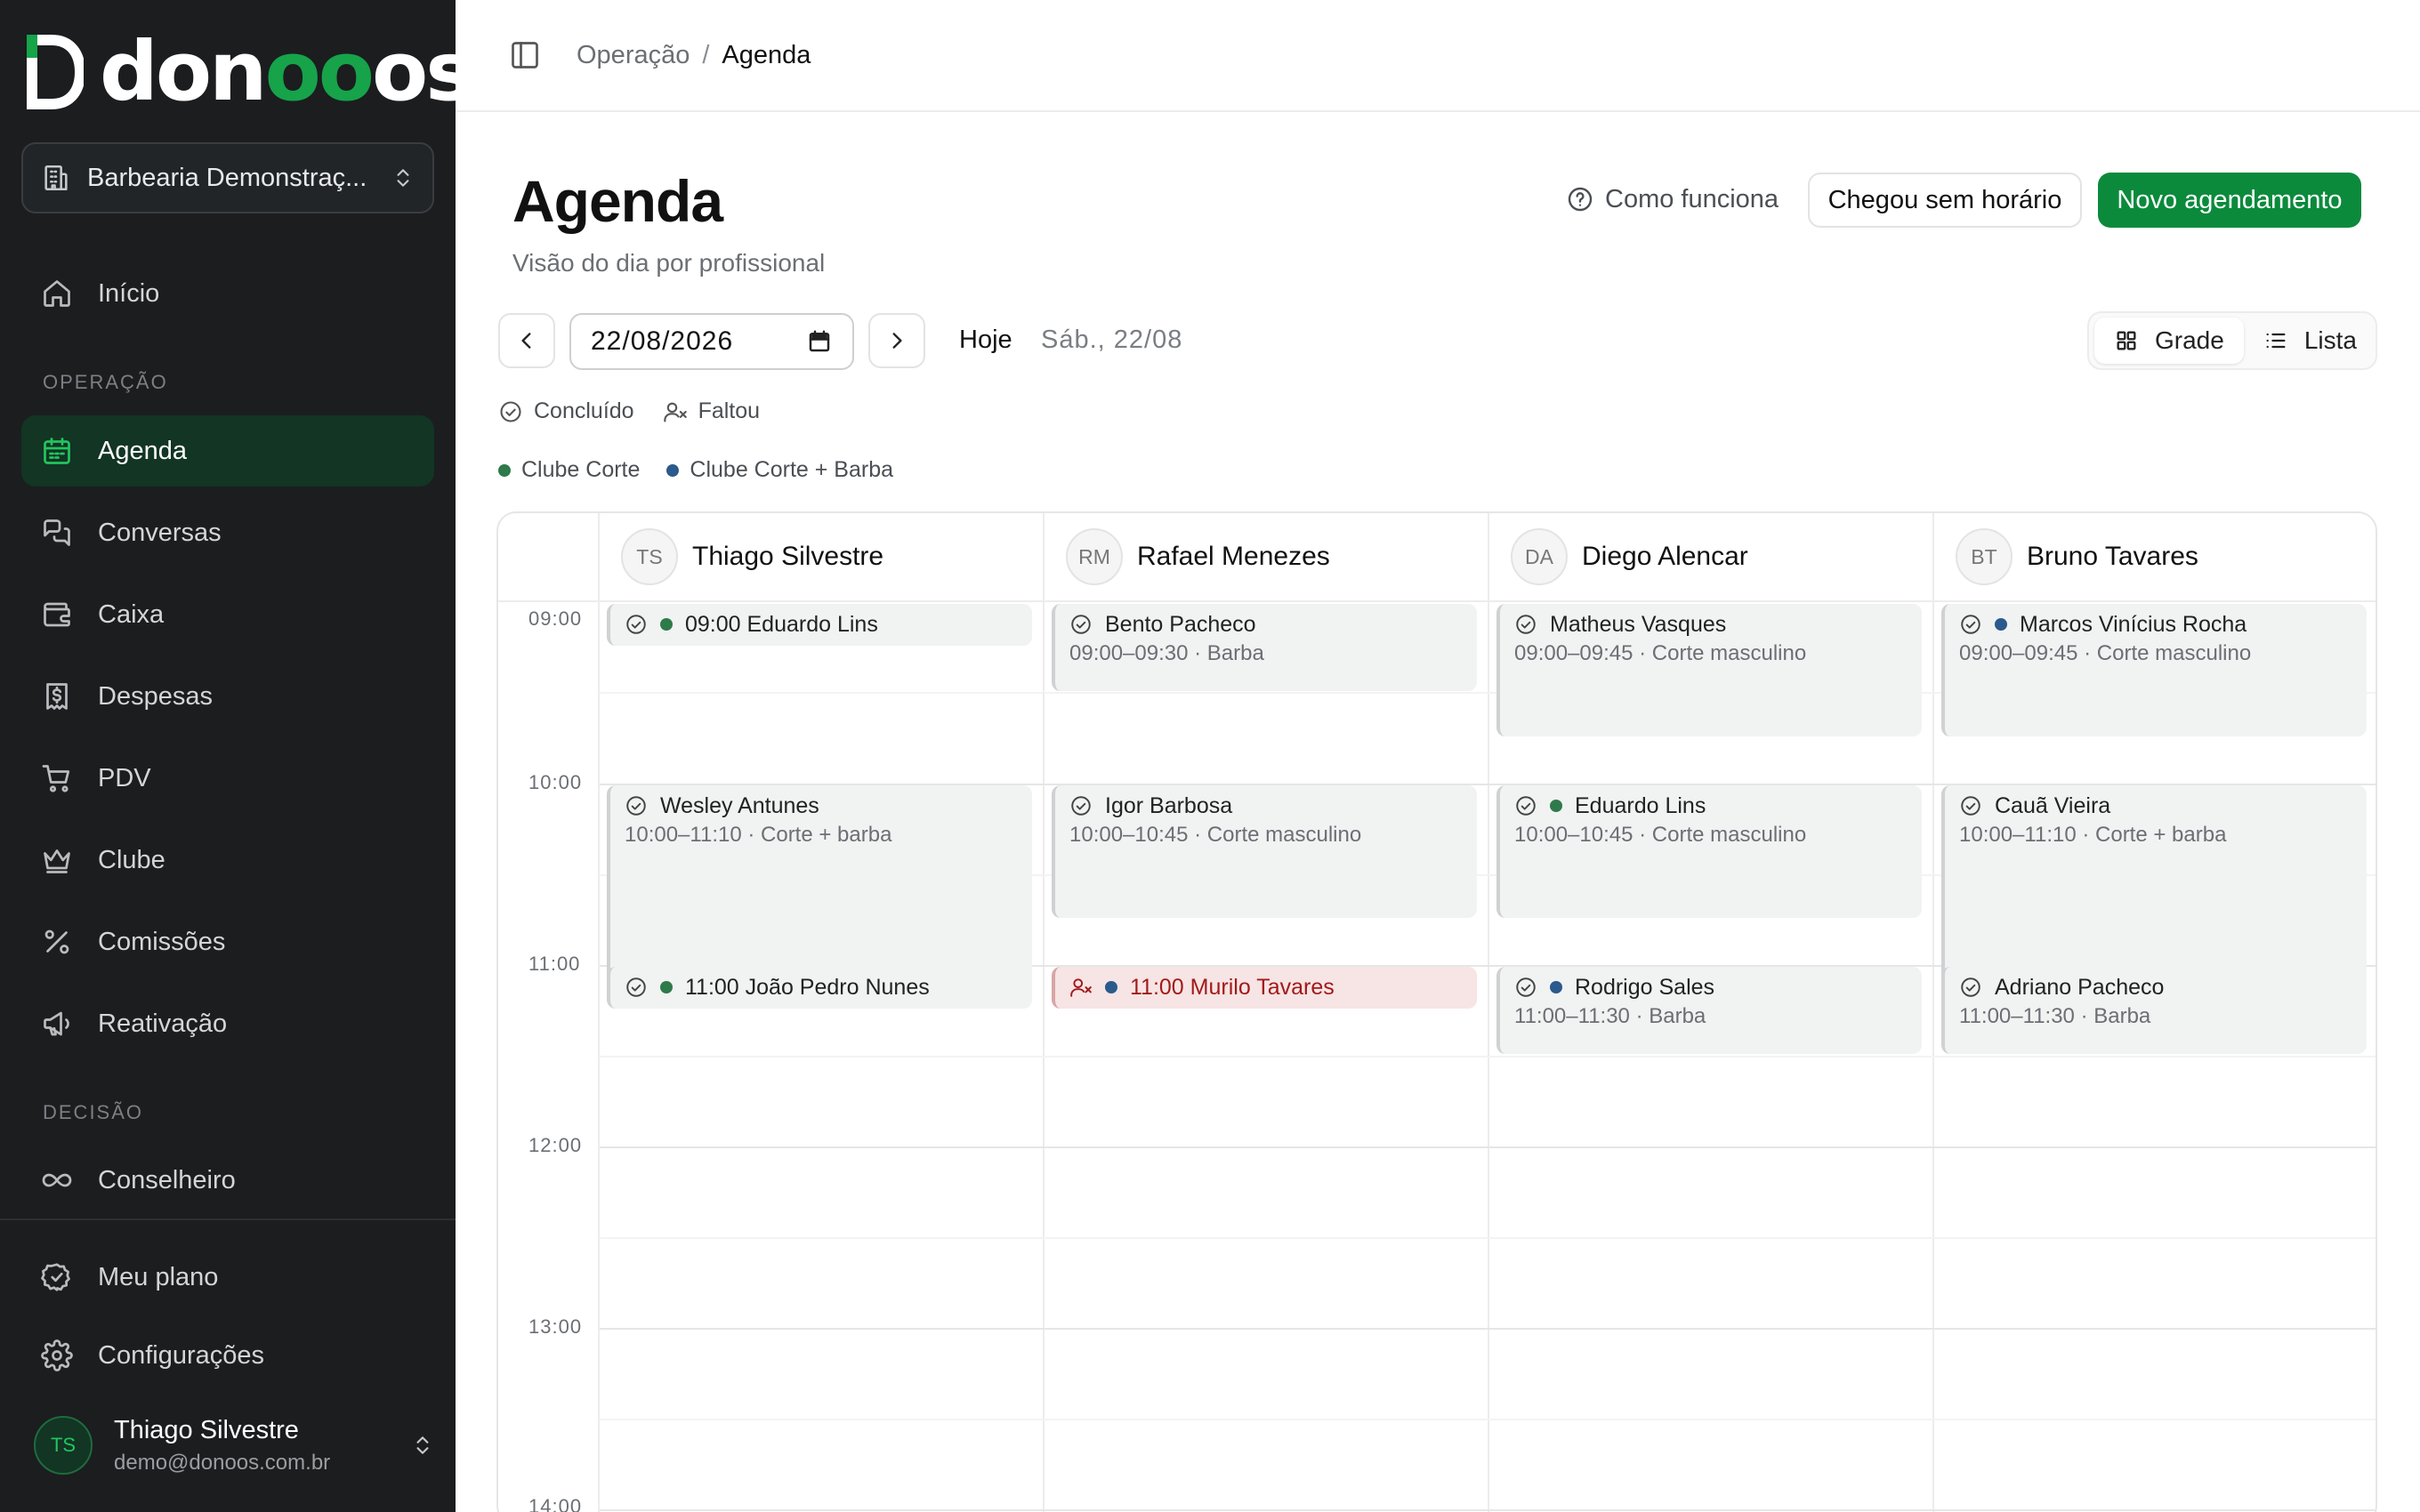 The image size is (2420, 1512). What do you see at coordinates (1081, 988) in the screenshot?
I see `user-x-icon` at bounding box center [1081, 988].